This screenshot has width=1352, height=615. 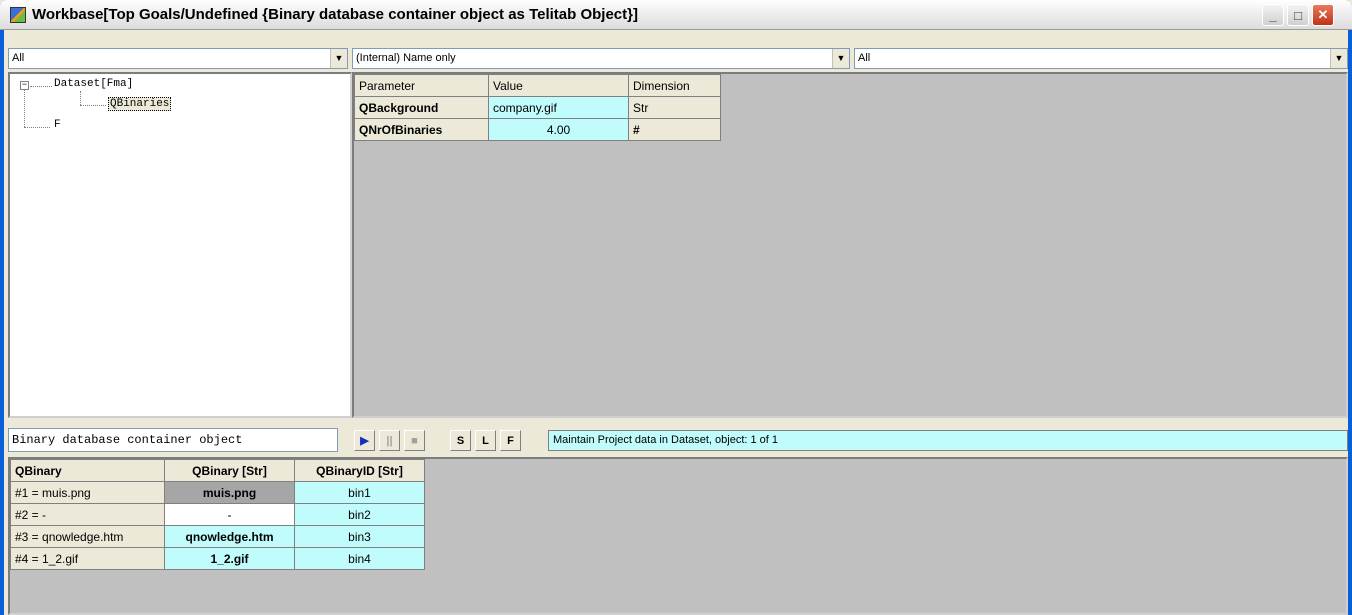 What do you see at coordinates (460, 440) in the screenshot?
I see `s-button: S` at bounding box center [460, 440].